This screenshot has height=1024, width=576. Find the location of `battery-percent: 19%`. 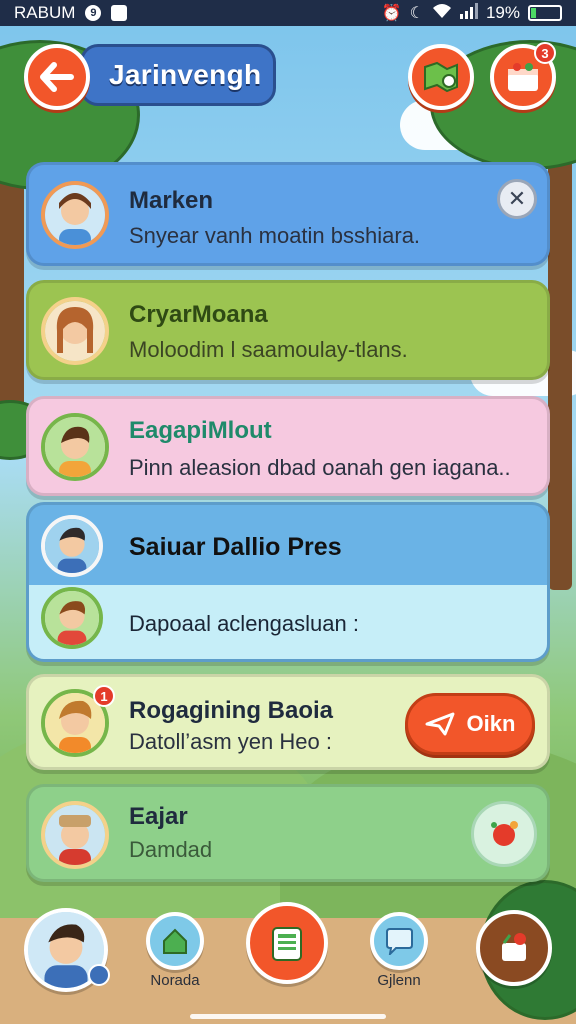

battery-percent: 19% is located at coordinates (502, 12).